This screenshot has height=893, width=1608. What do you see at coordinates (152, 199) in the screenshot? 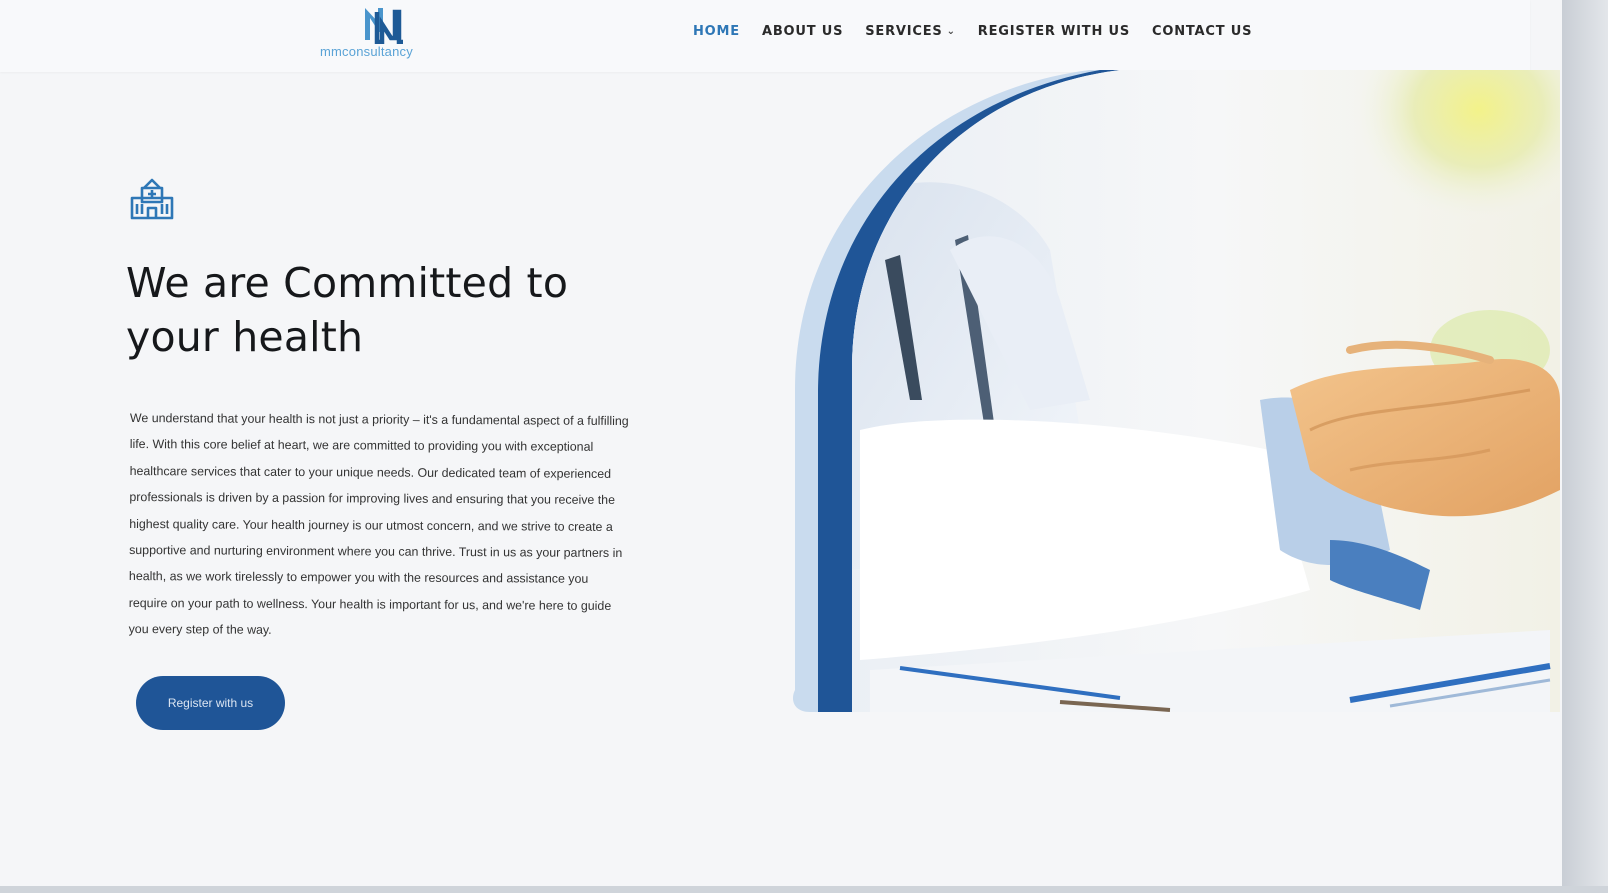
I see `hospital-icon` at bounding box center [152, 199].